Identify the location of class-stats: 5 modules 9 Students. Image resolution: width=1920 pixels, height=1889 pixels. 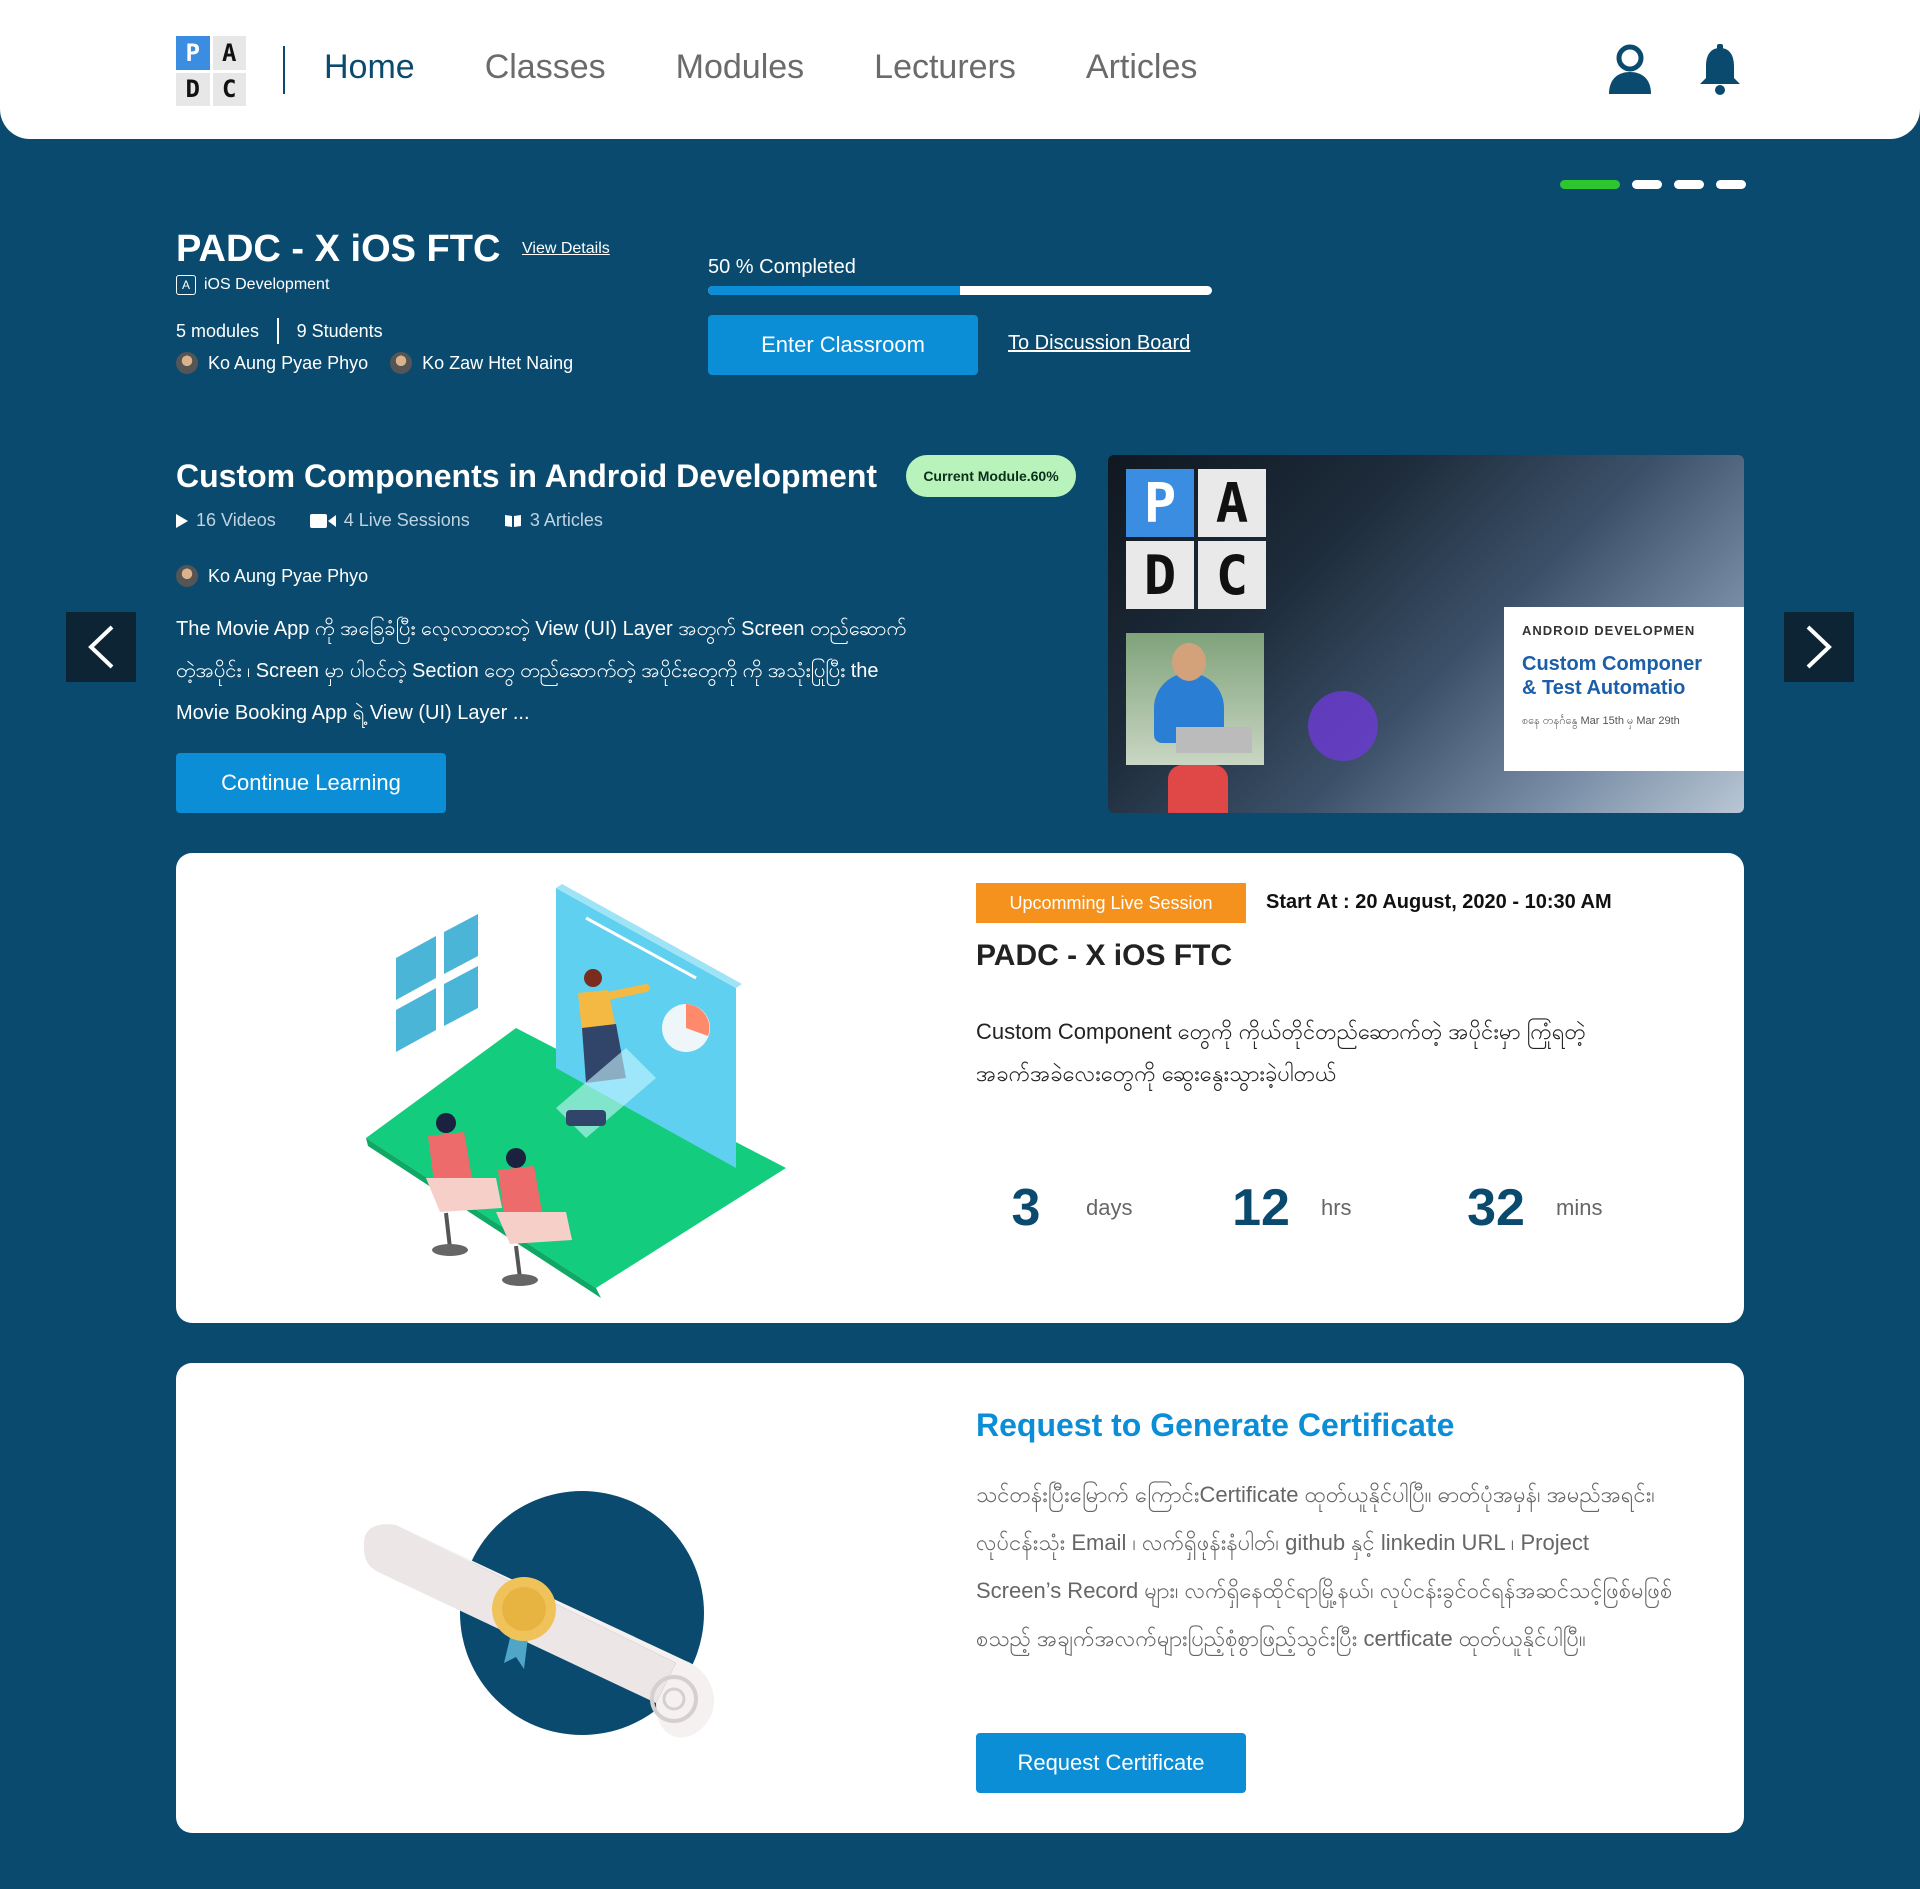
(279, 331).